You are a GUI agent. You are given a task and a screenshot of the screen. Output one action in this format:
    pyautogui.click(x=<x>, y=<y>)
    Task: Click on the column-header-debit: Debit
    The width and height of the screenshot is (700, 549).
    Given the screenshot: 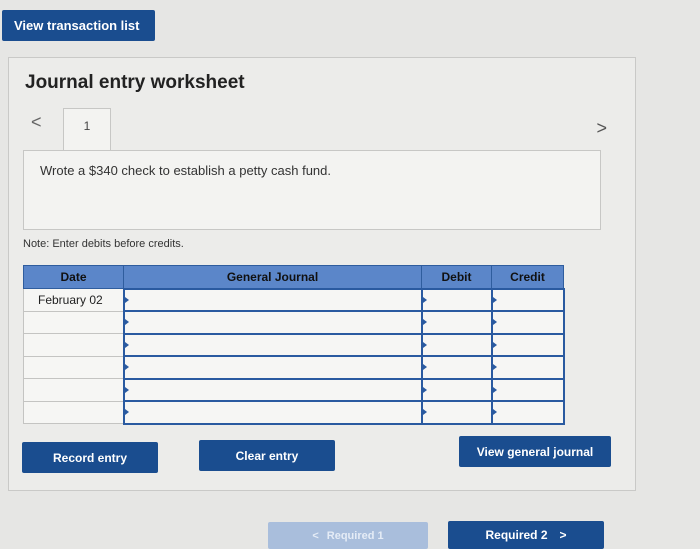 What is the action you would take?
    pyautogui.click(x=456, y=277)
    